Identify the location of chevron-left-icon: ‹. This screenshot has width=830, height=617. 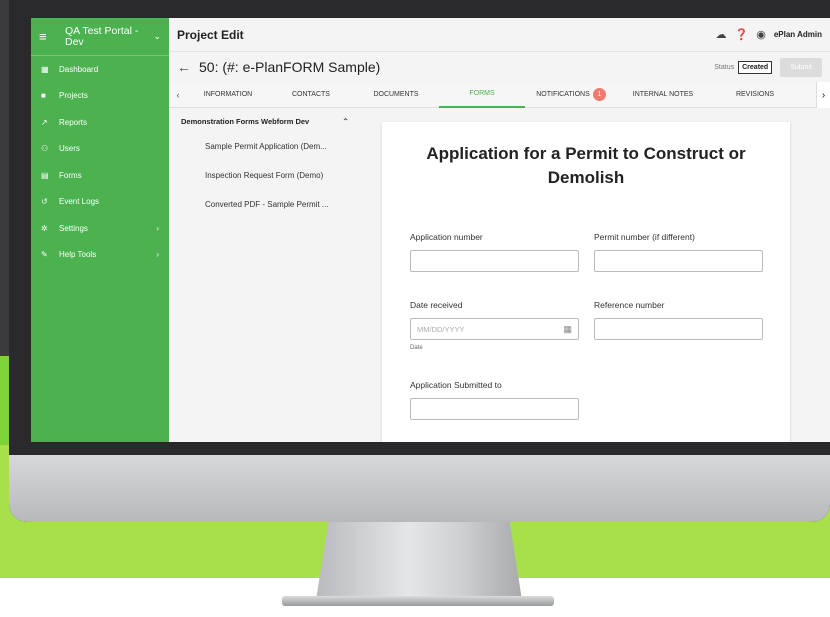
(178, 95).